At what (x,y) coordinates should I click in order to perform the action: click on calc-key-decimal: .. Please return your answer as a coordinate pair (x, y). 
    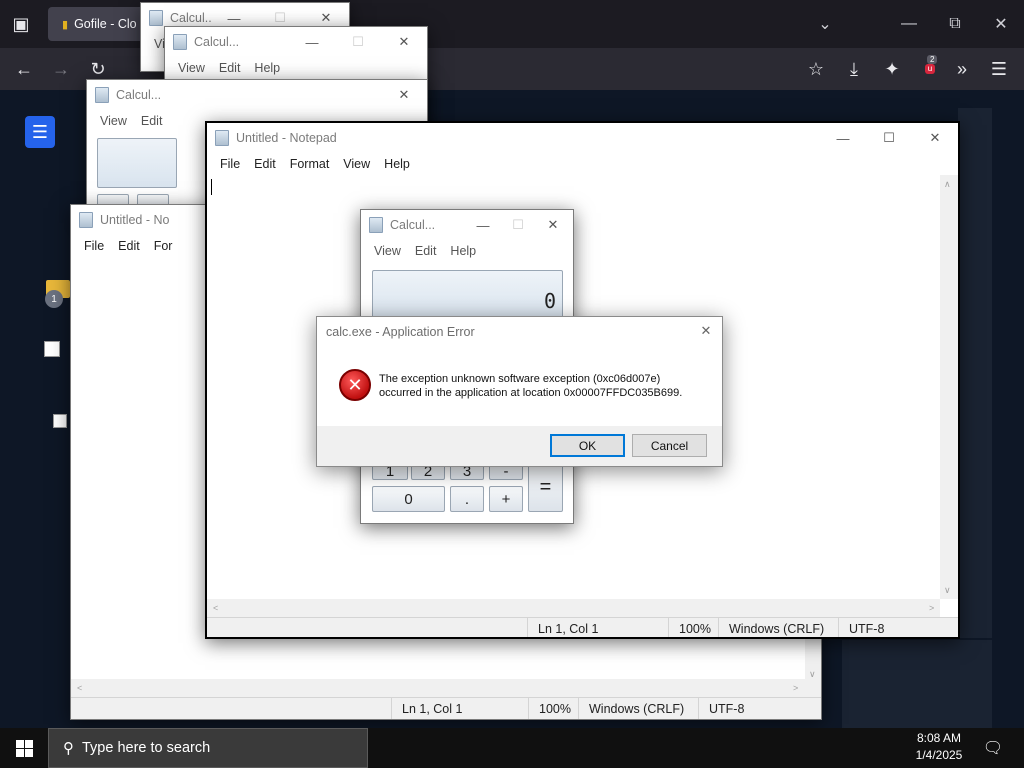
    Looking at the image, I should click on (467, 499).